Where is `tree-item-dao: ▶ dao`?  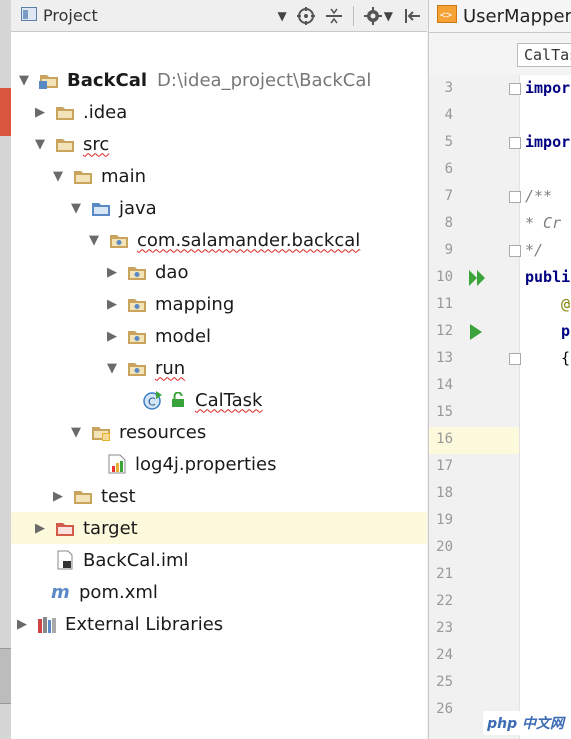
tree-item-dao: ▶ dao is located at coordinates (219, 272).